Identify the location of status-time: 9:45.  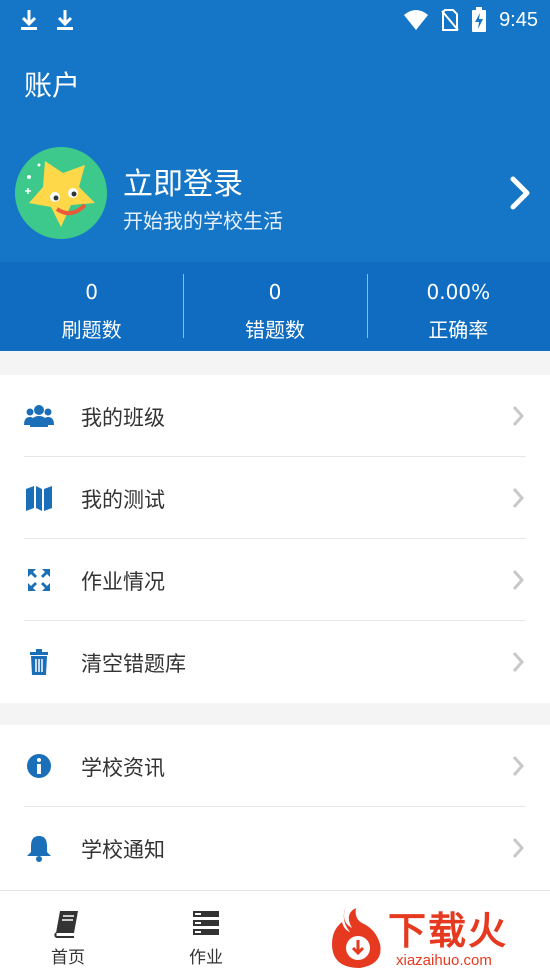
(518, 19).